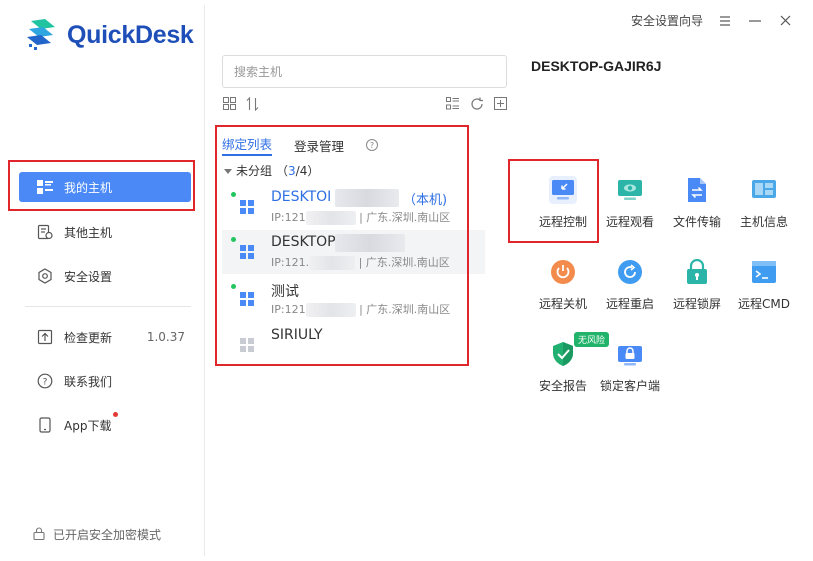 The width and height of the screenshot is (813, 561). What do you see at coordinates (764, 272) in the screenshot?
I see `cmd-icon` at bounding box center [764, 272].